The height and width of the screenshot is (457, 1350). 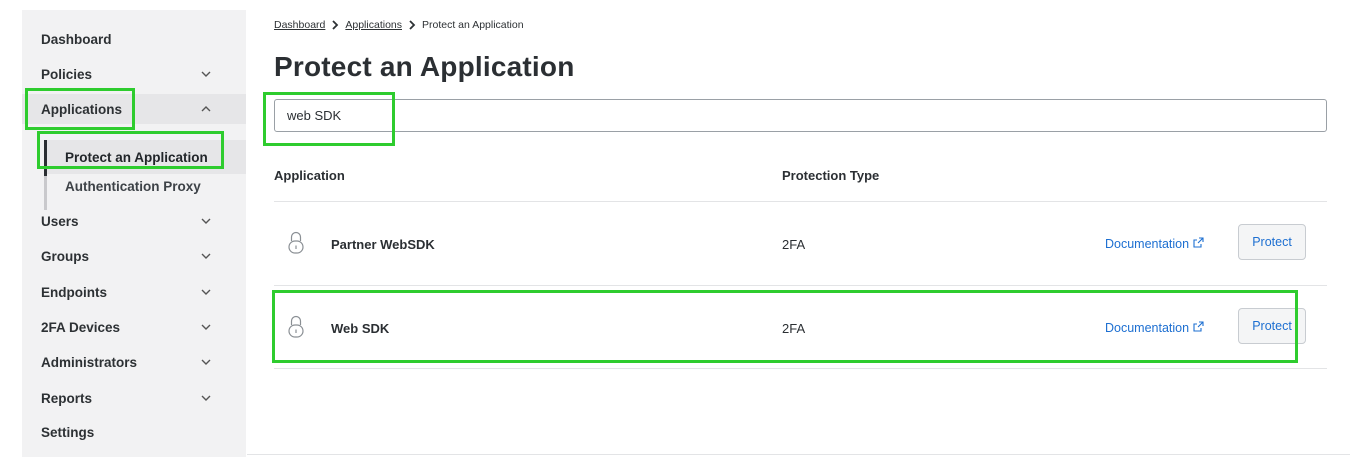 I want to click on chevron-up-icon, so click(x=206, y=109).